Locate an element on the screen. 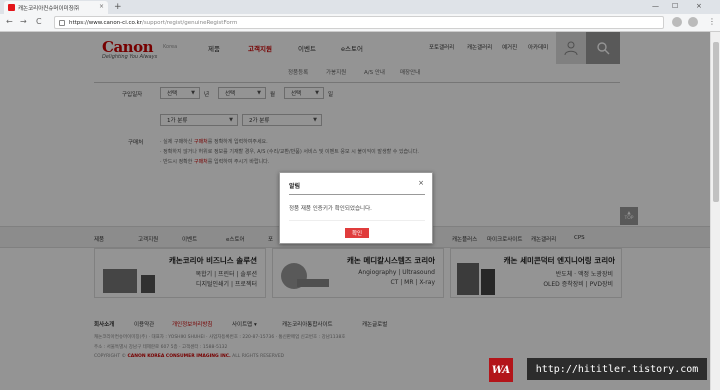  canon-favicon-icon is located at coordinates (11, 7).